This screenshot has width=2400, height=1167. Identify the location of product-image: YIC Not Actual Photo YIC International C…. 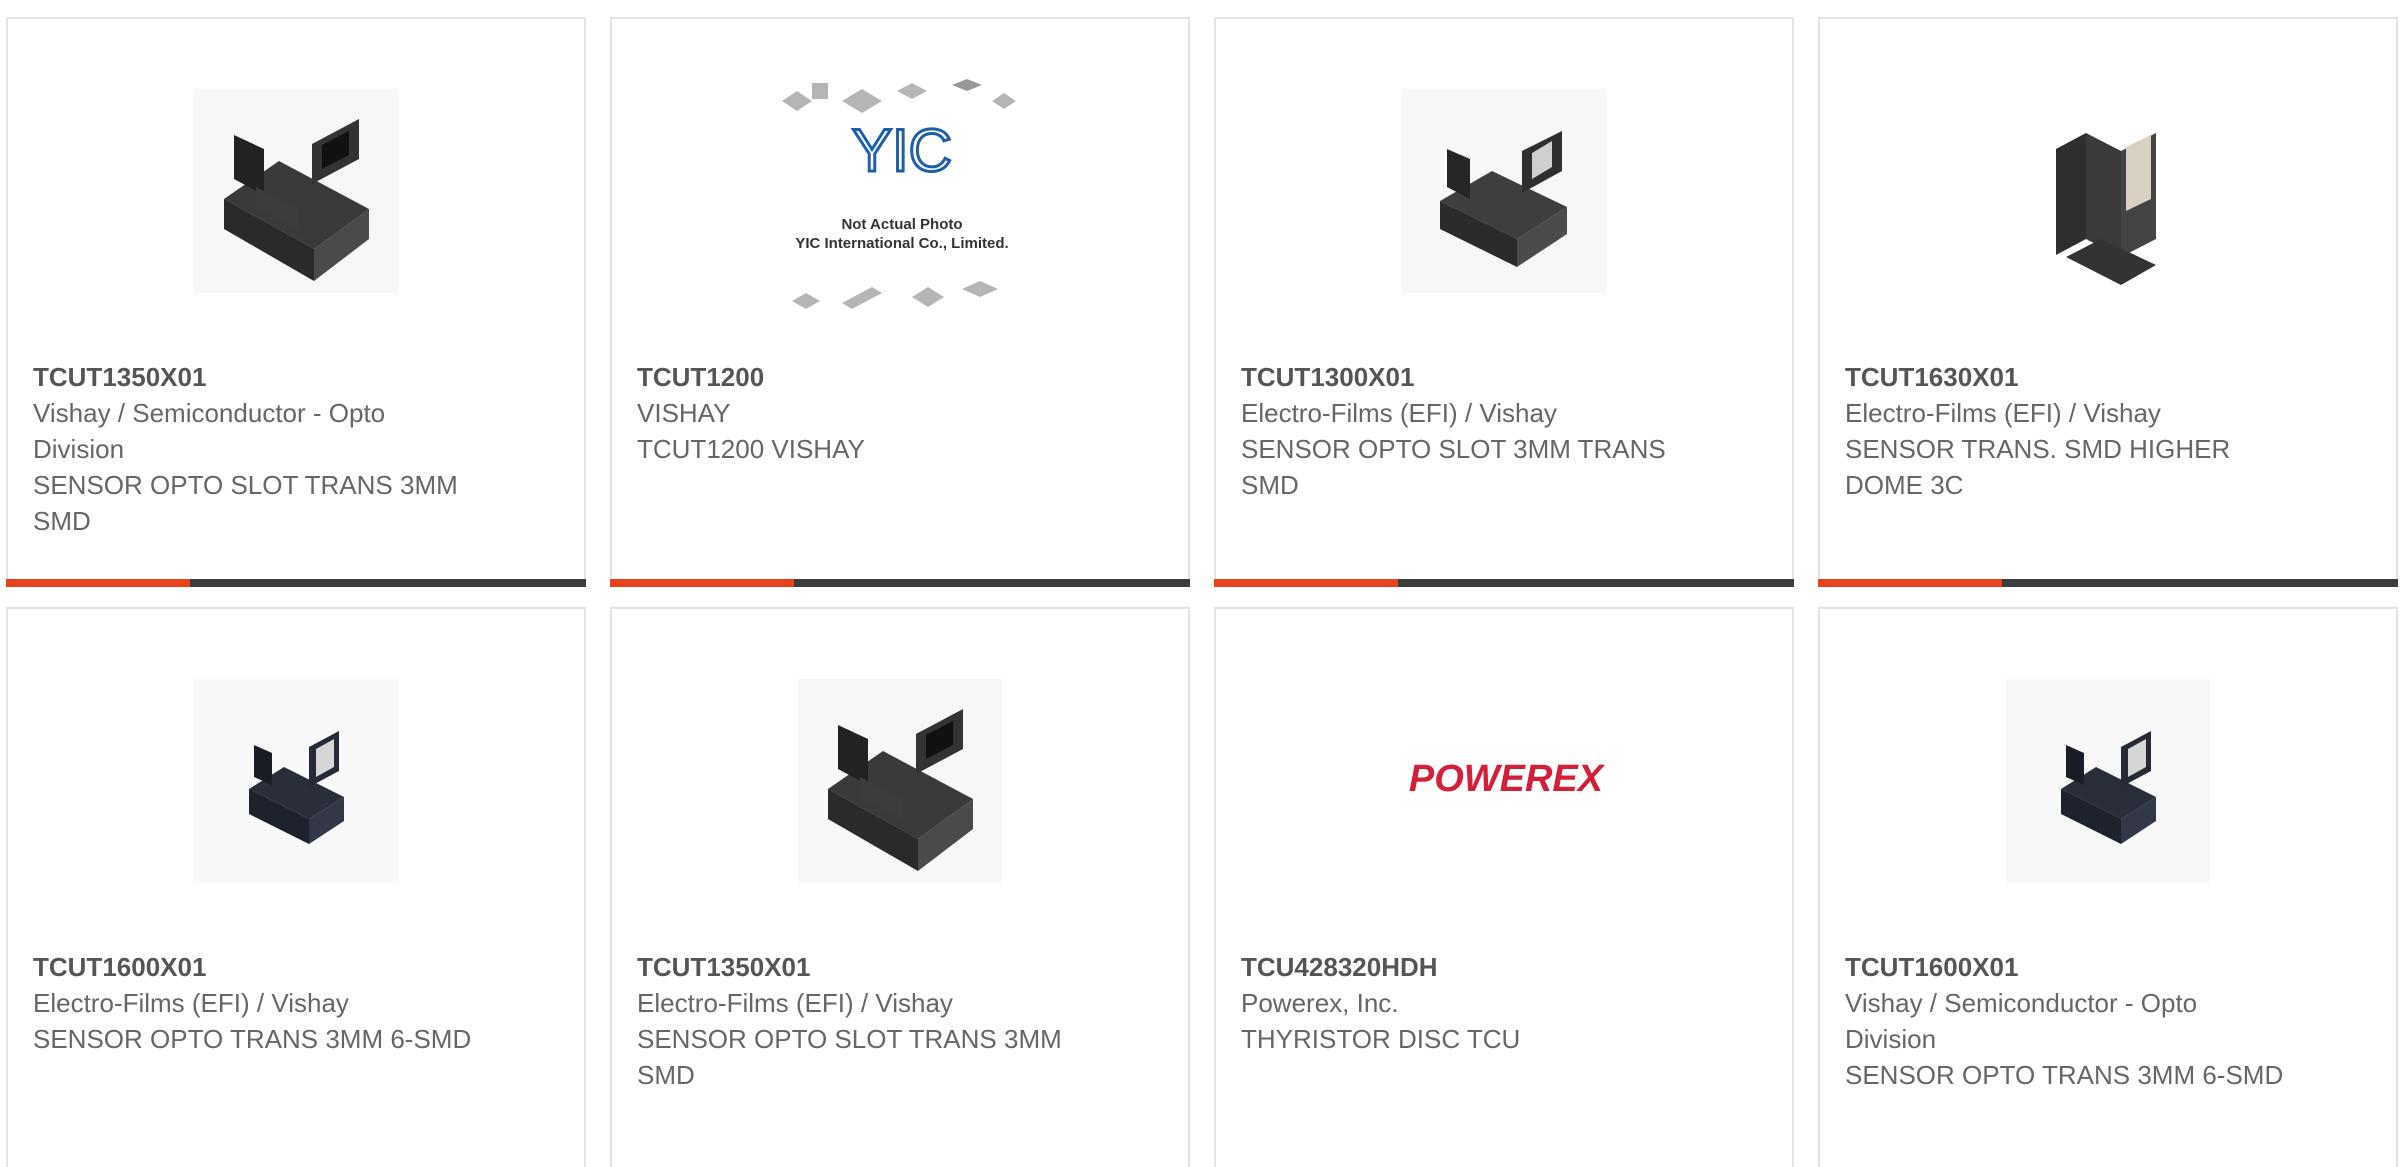
(902, 194).